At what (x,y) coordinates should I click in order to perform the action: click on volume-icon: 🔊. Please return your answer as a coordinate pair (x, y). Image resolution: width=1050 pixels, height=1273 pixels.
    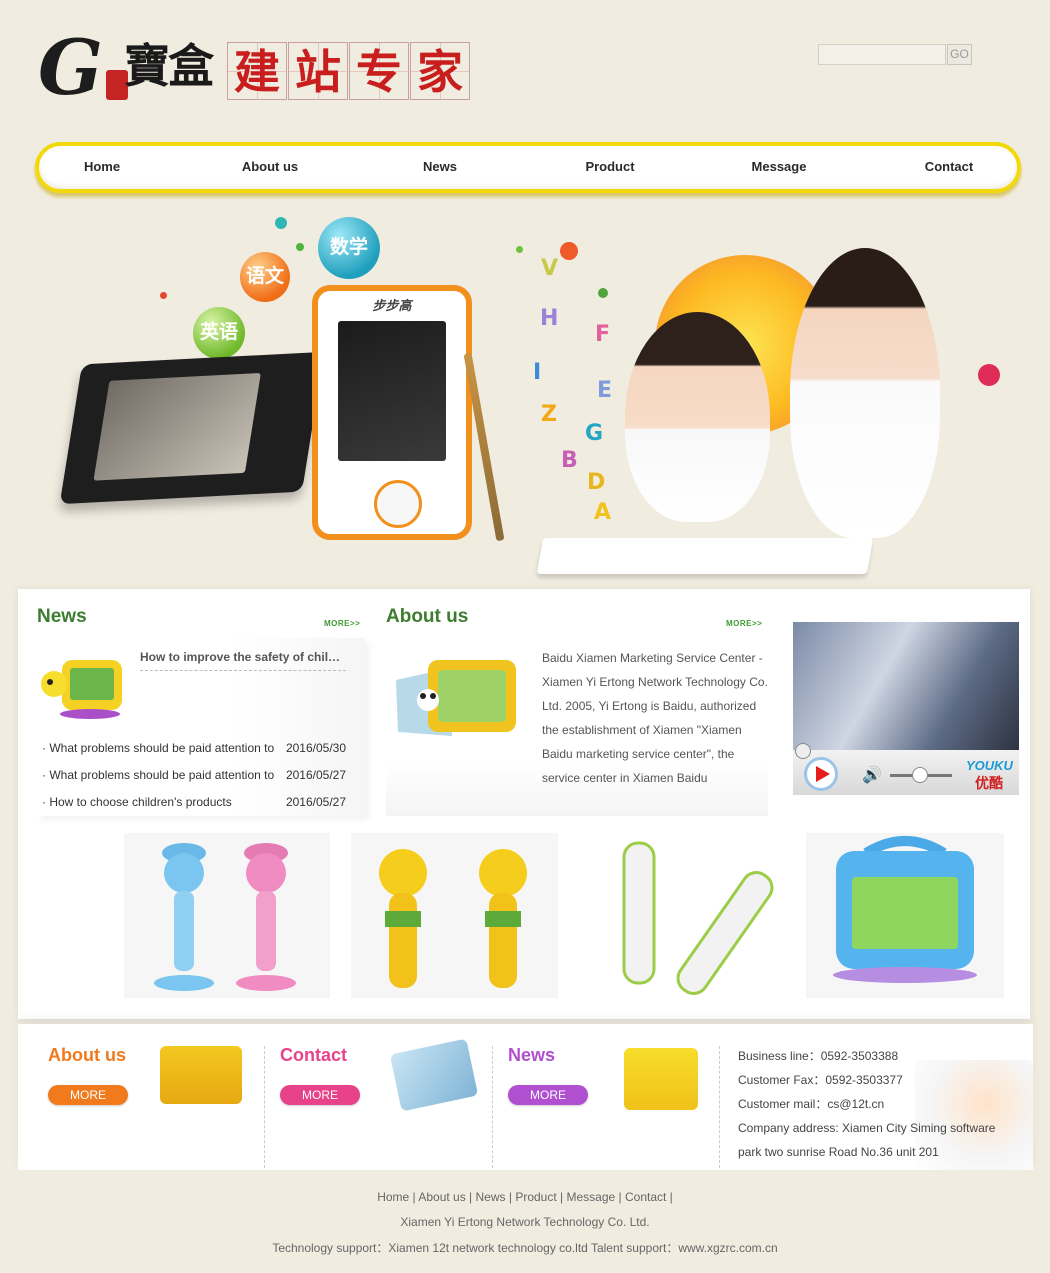
    Looking at the image, I should click on (872, 775).